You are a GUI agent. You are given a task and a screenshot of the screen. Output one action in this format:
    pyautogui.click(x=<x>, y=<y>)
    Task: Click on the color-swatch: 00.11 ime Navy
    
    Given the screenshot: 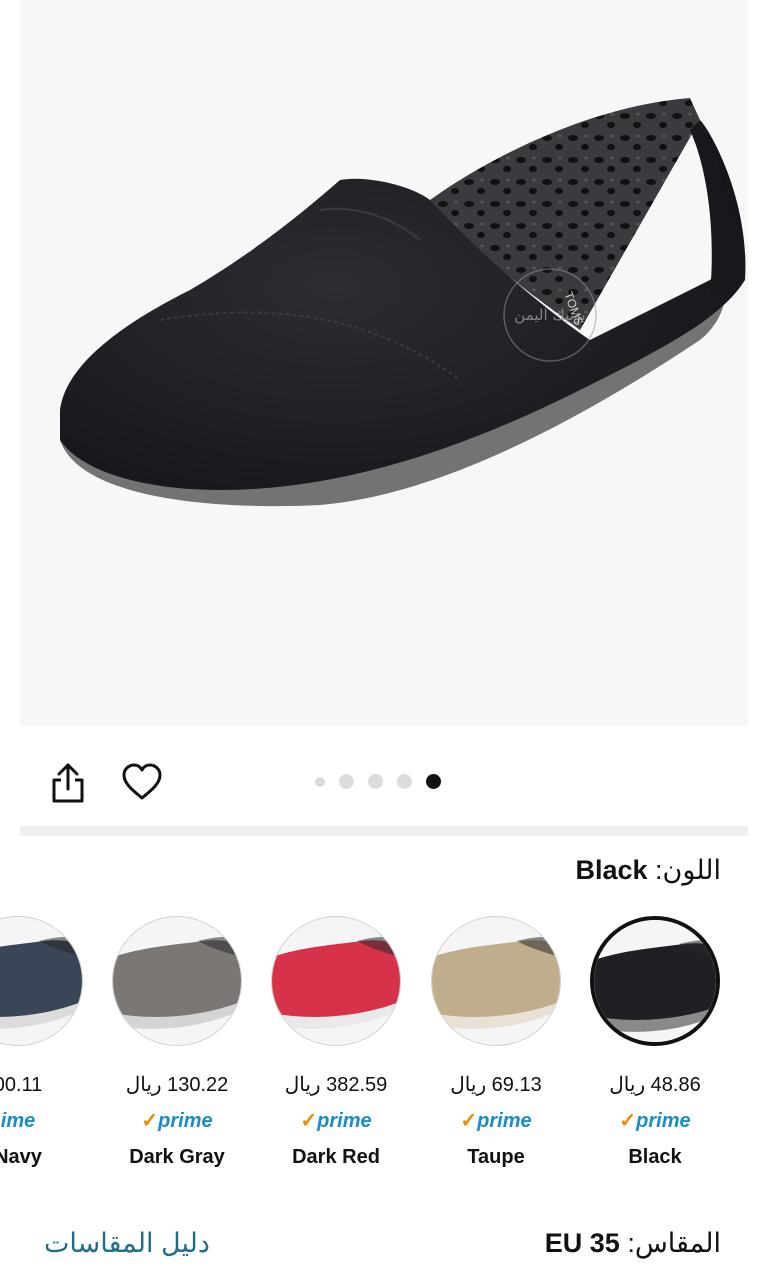 What is the action you would take?
    pyautogui.click(x=49, y=1041)
    